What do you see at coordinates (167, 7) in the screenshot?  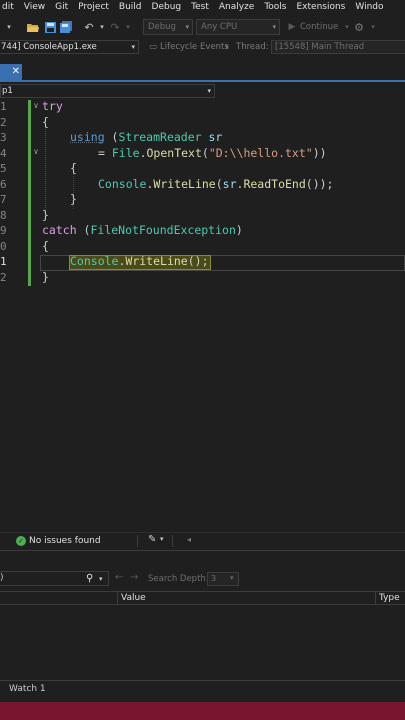 I see `menu-debug: Debug` at bounding box center [167, 7].